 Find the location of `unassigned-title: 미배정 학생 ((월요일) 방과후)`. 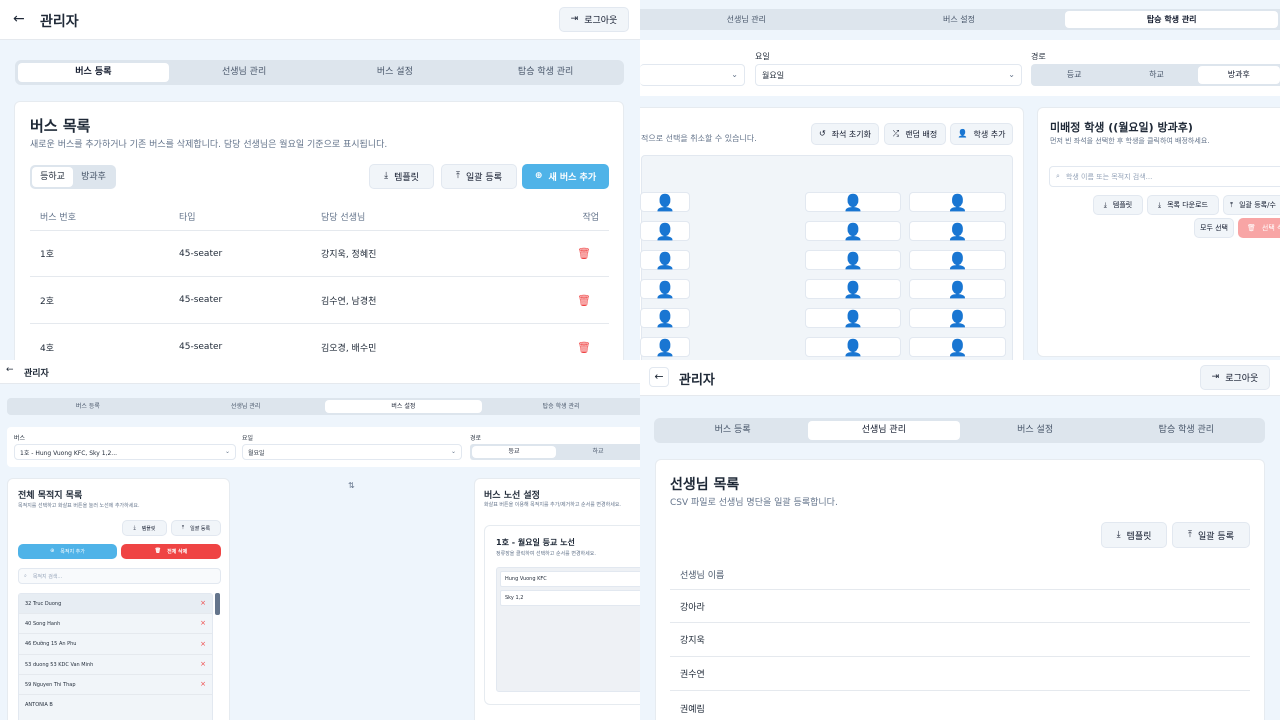

unassigned-title: 미배정 학생 ((월요일) 방과후) is located at coordinates (1121, 127).